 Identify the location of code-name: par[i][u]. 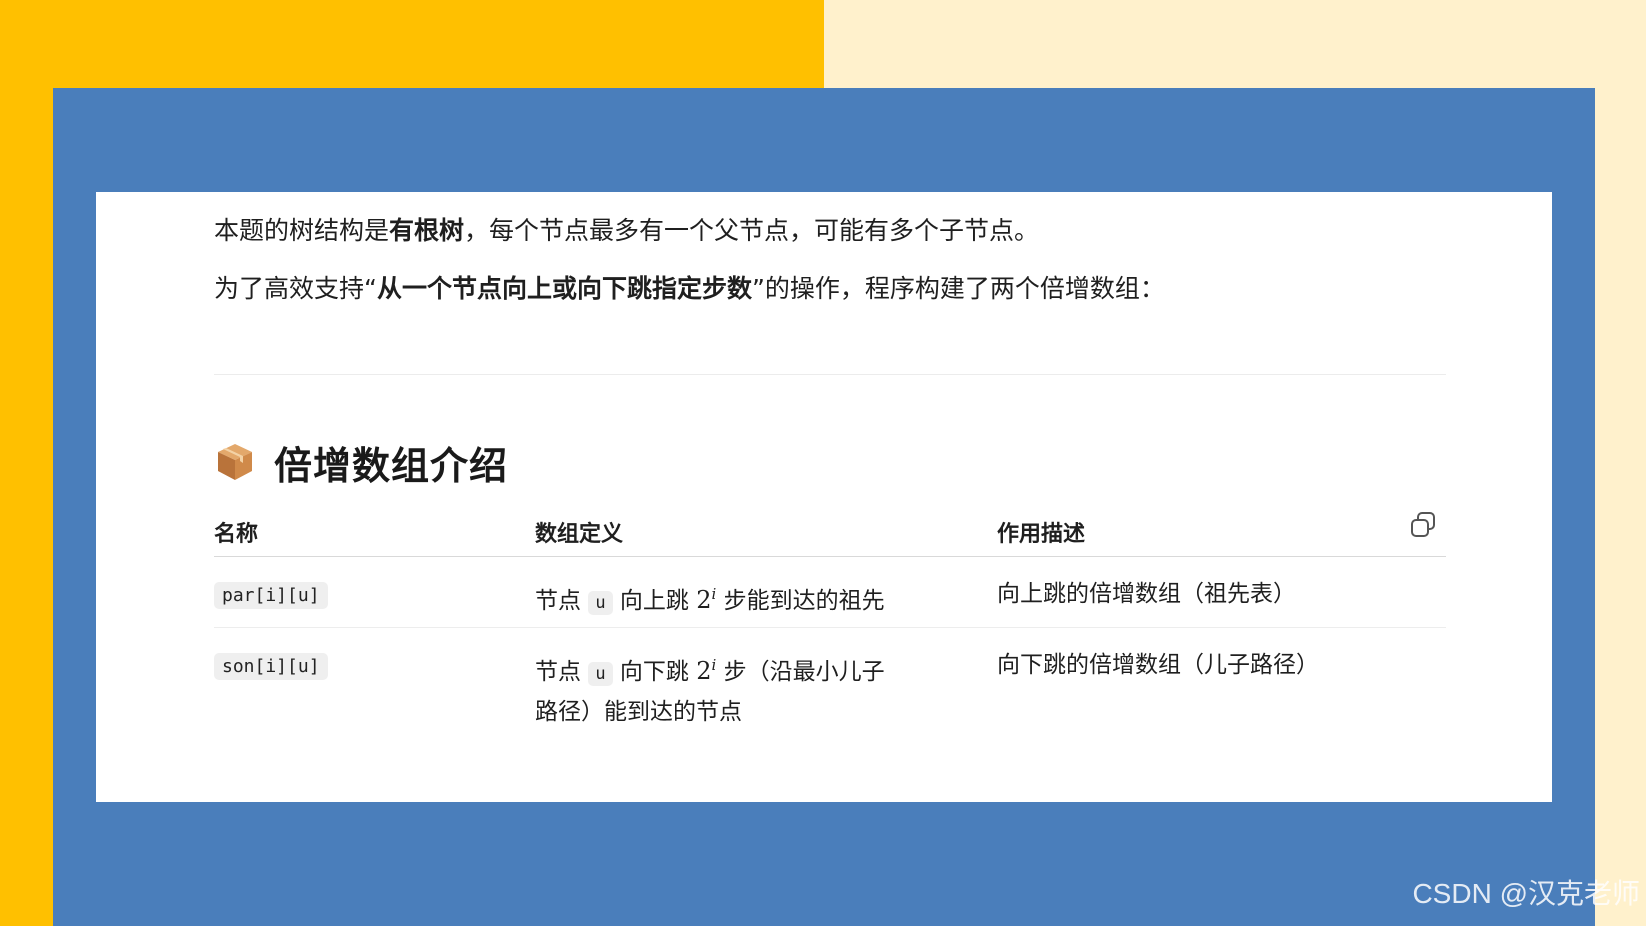
(271, 595).